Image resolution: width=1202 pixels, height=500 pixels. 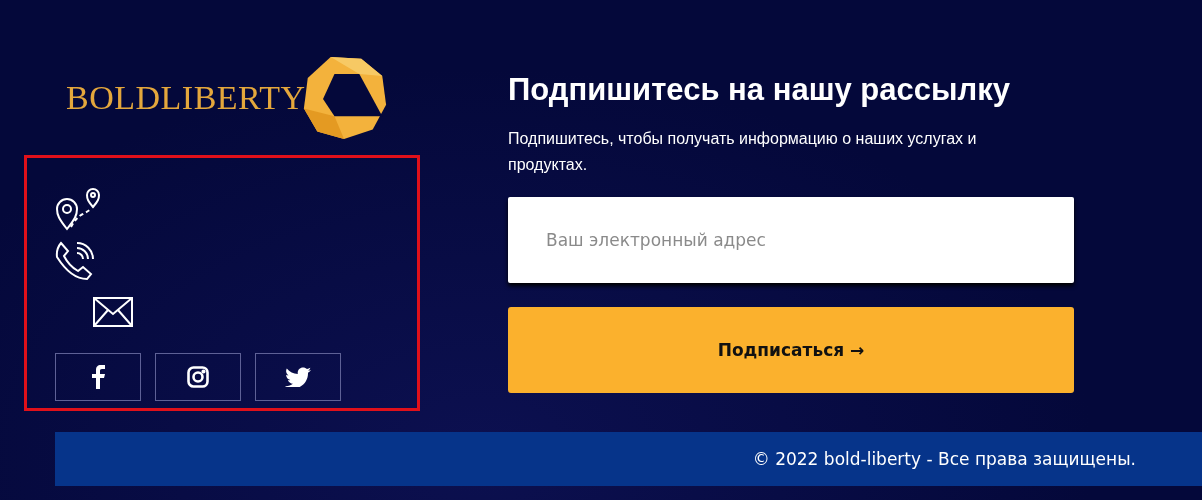 I want to click on facebook-icon, so click(x=98, y=377).